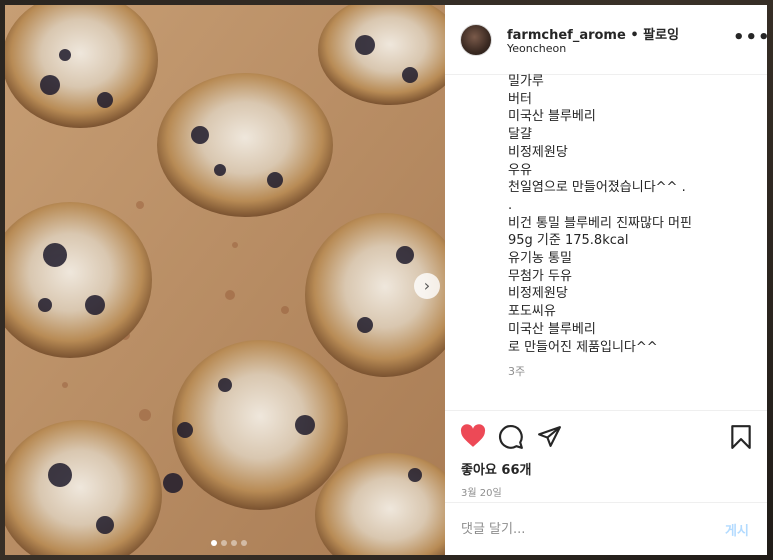 The width and height of the screenshot is (773, 560). Describe the element at coordinates (540, 259) in the screenshot. I see `caption-line: 유기농 통밀` at that location.